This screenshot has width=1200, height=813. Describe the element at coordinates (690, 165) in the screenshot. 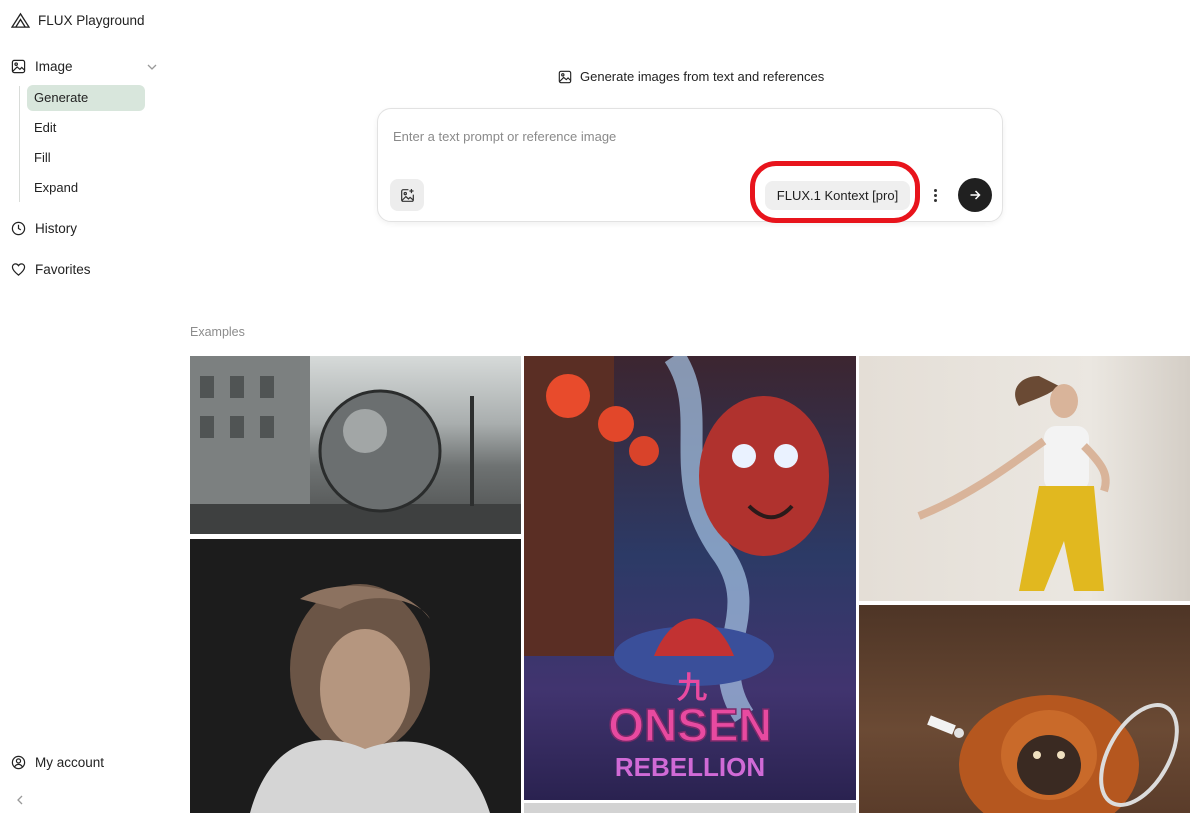

I see `prompt-box: FLUX.1 Kontext [pro]` at that location.